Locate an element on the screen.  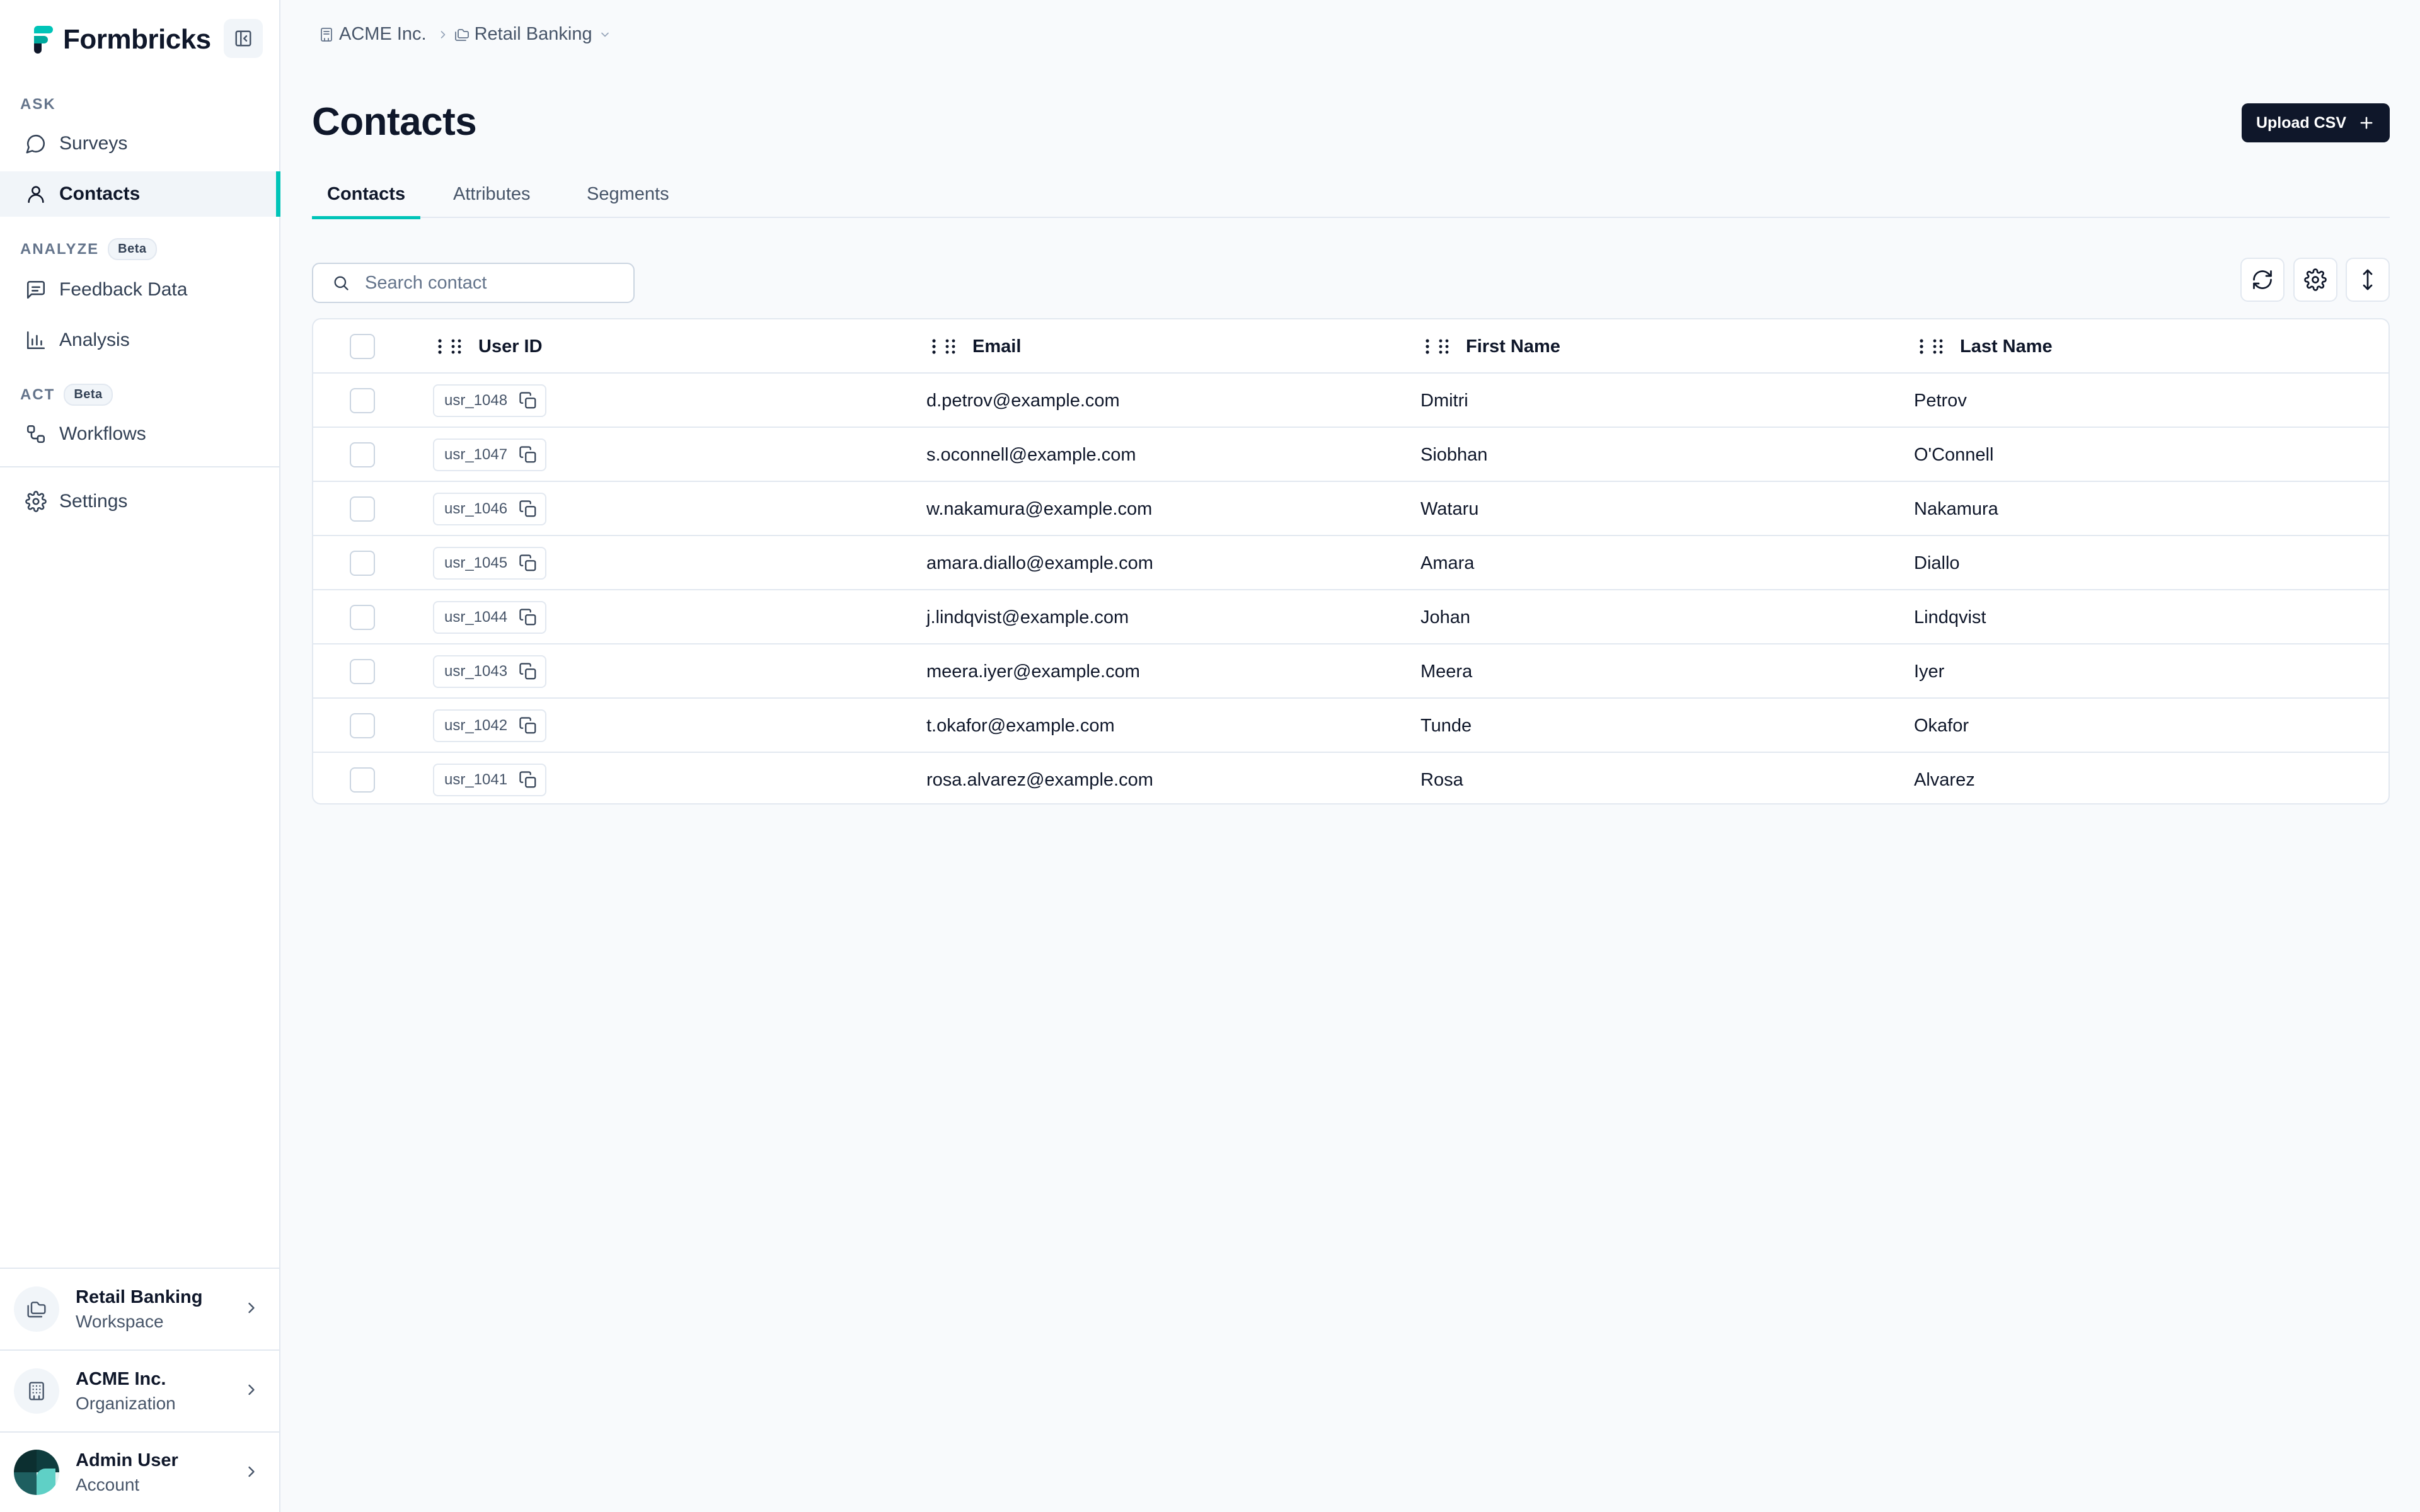
user-icon is located at coordinates (36, 194).